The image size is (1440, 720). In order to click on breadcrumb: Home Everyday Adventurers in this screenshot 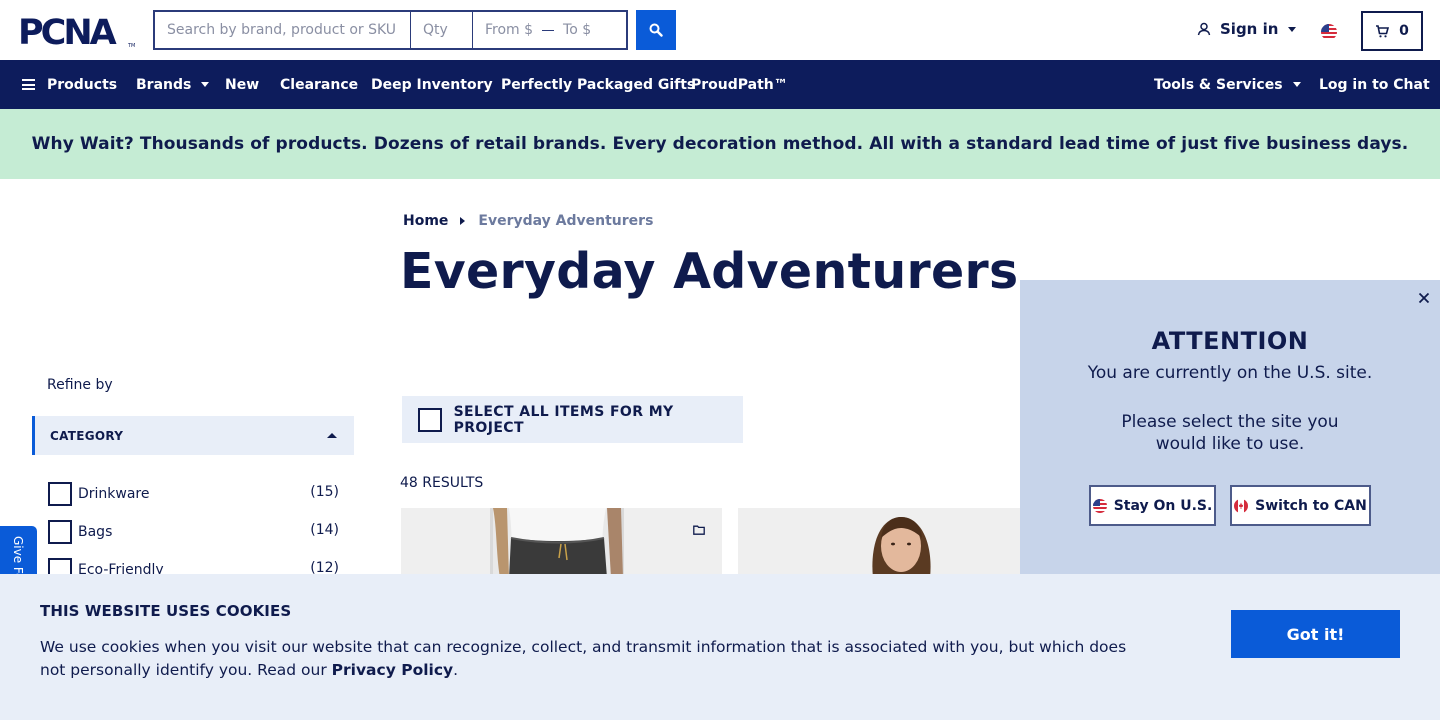, I will do `click(528, 221)`.